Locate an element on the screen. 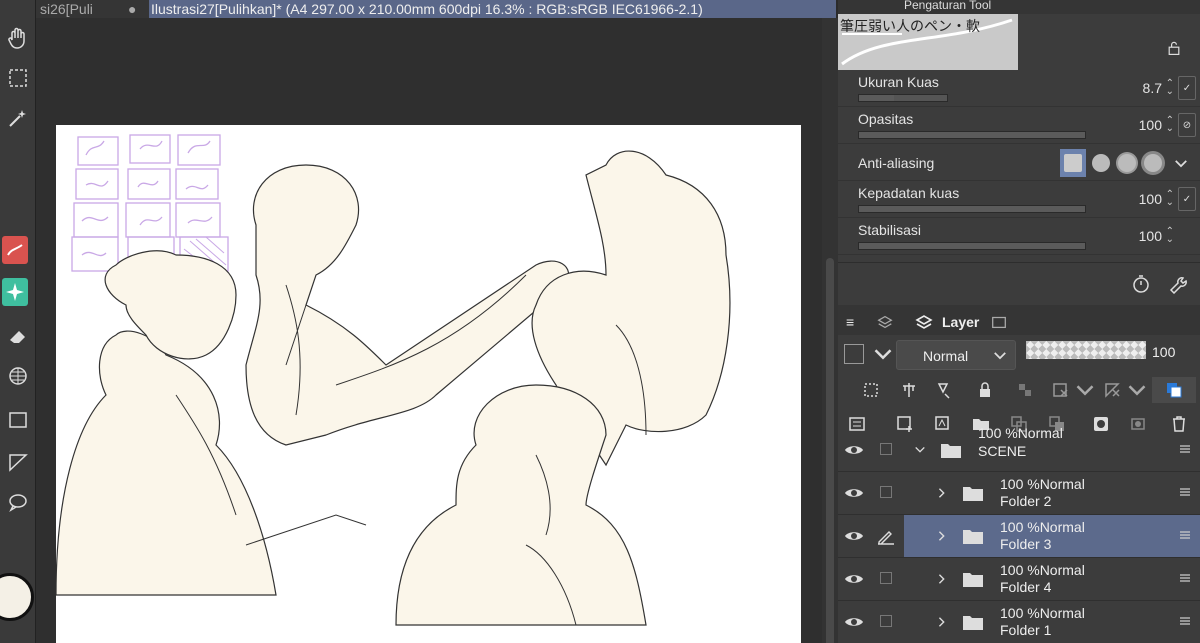 The width and height of the screenshot is (1200, 643). grid-ruler-tool-icon is located at coordinates (18, 376).